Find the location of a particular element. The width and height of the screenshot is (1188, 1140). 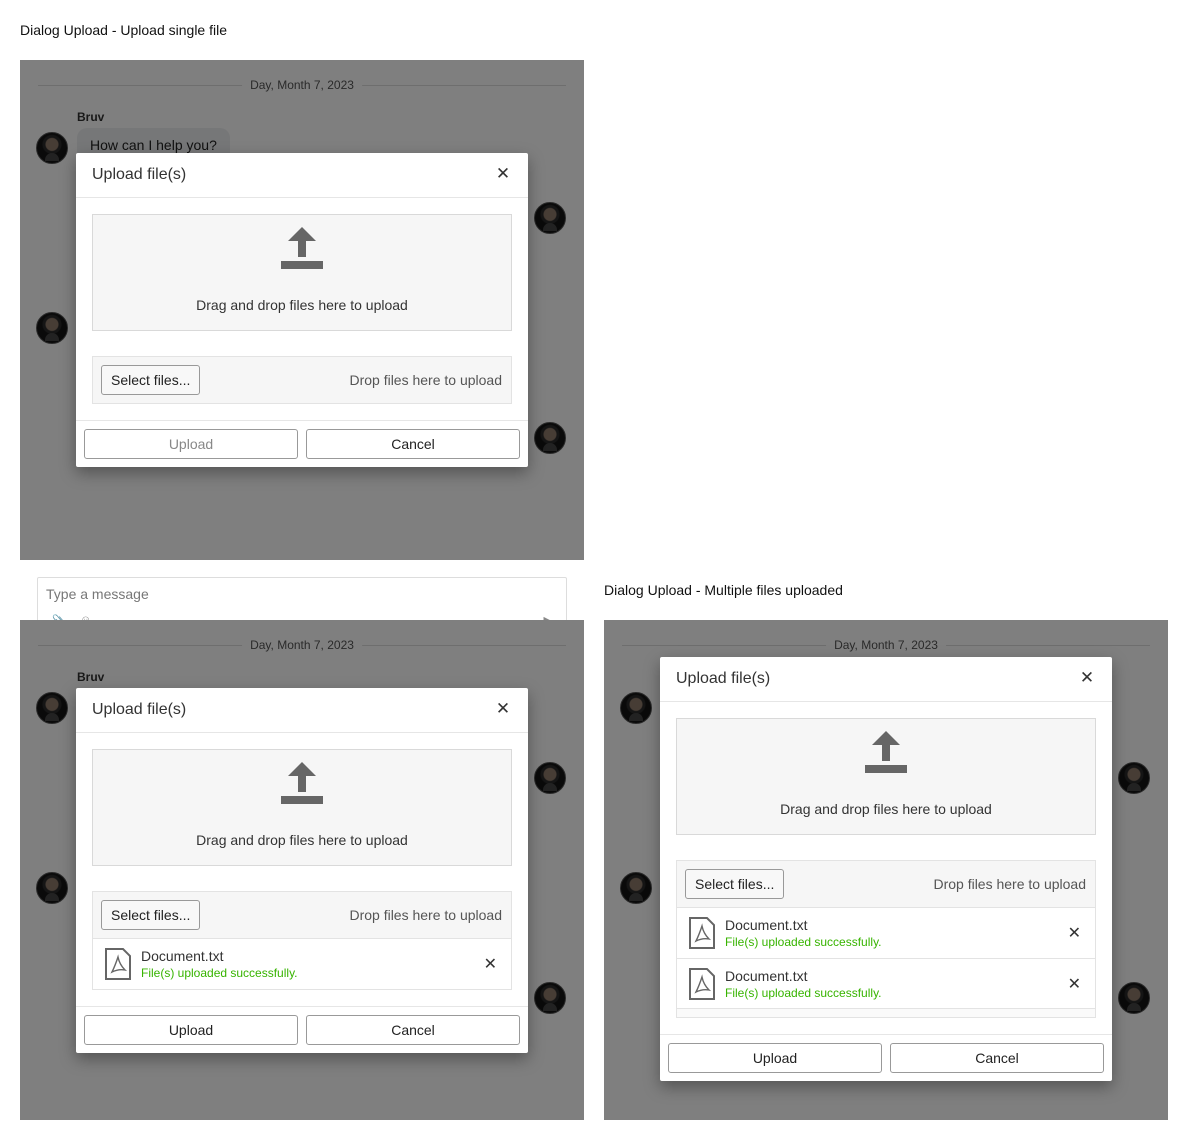

section-title: Dialog Upload - Multiple files uploaded is located at coordinates (723, 590).